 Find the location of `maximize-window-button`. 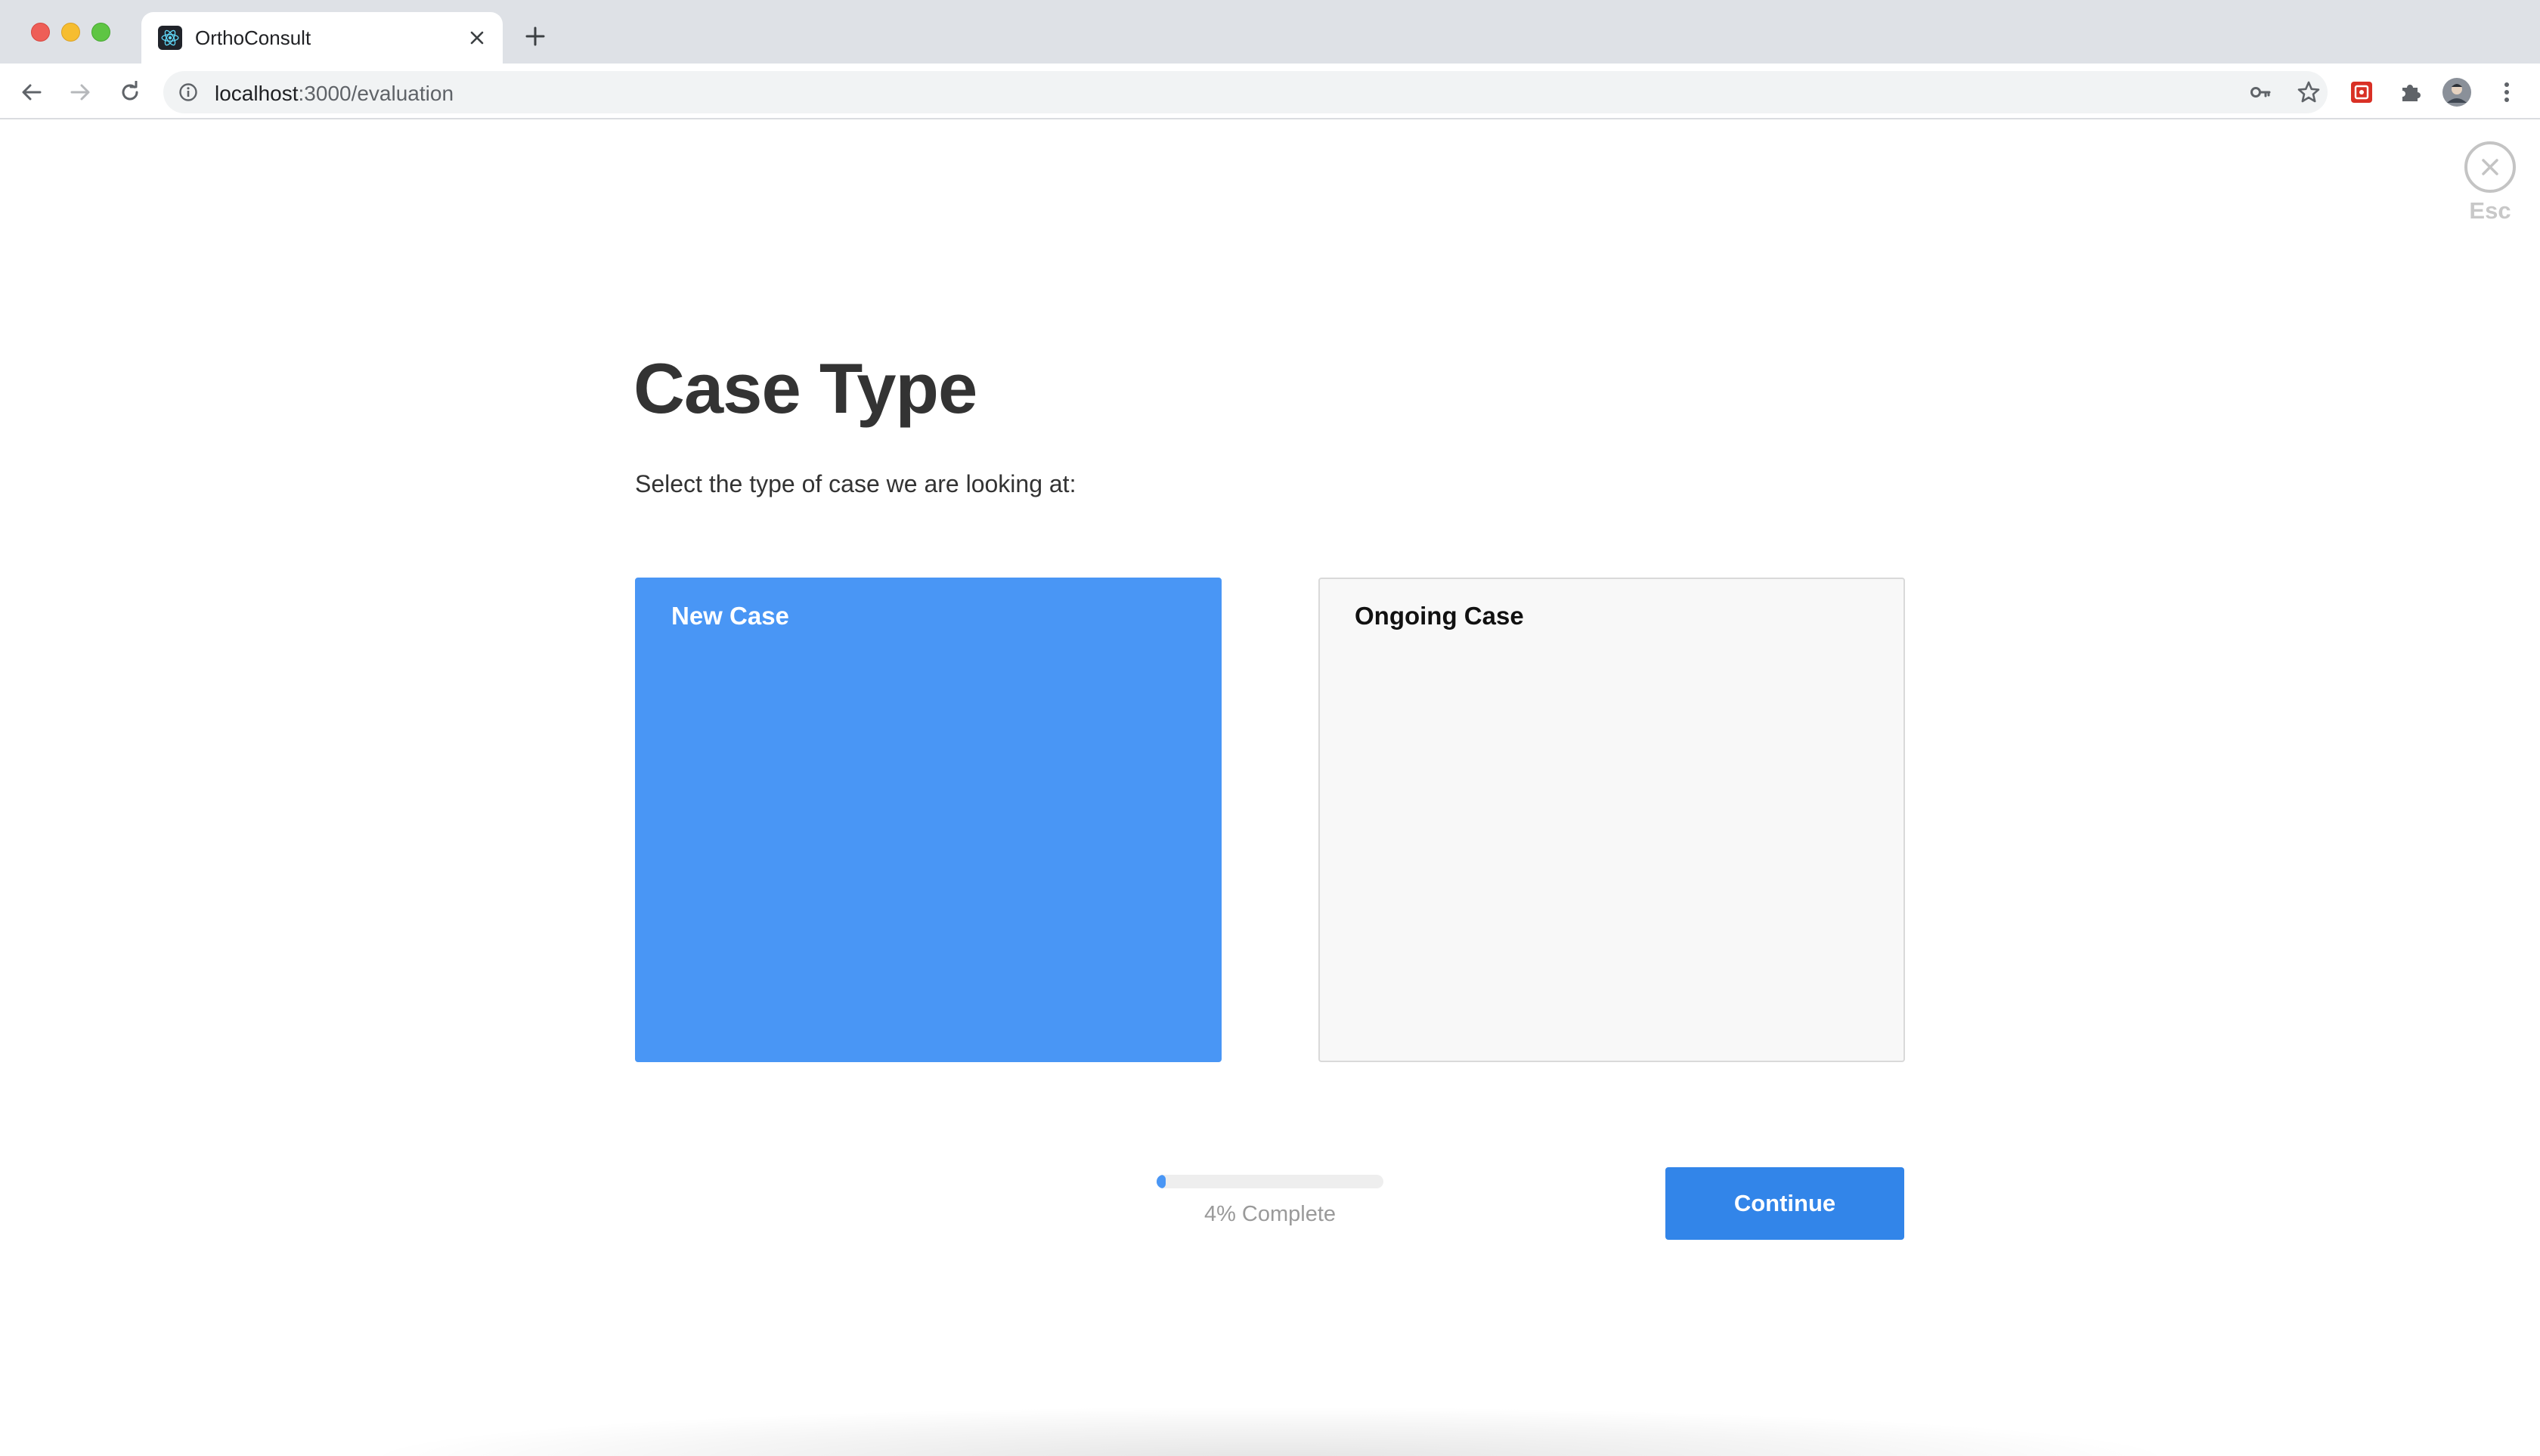

maximize-window-button is located at coordinates (100, 32).